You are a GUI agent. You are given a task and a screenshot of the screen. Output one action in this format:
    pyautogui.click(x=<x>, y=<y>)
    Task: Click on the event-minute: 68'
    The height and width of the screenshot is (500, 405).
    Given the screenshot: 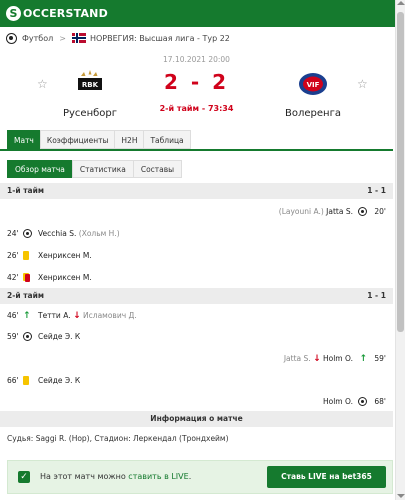 What is the action you would take?
    pyautogui.click(x=380, y=401)
    